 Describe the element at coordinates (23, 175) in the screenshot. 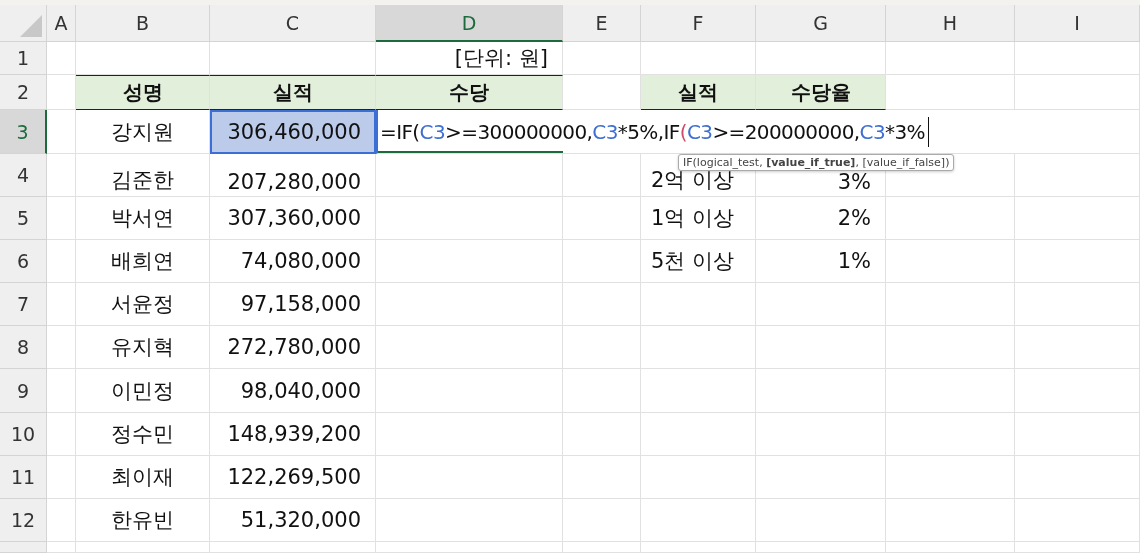

I see `row-header: 4` at that location.